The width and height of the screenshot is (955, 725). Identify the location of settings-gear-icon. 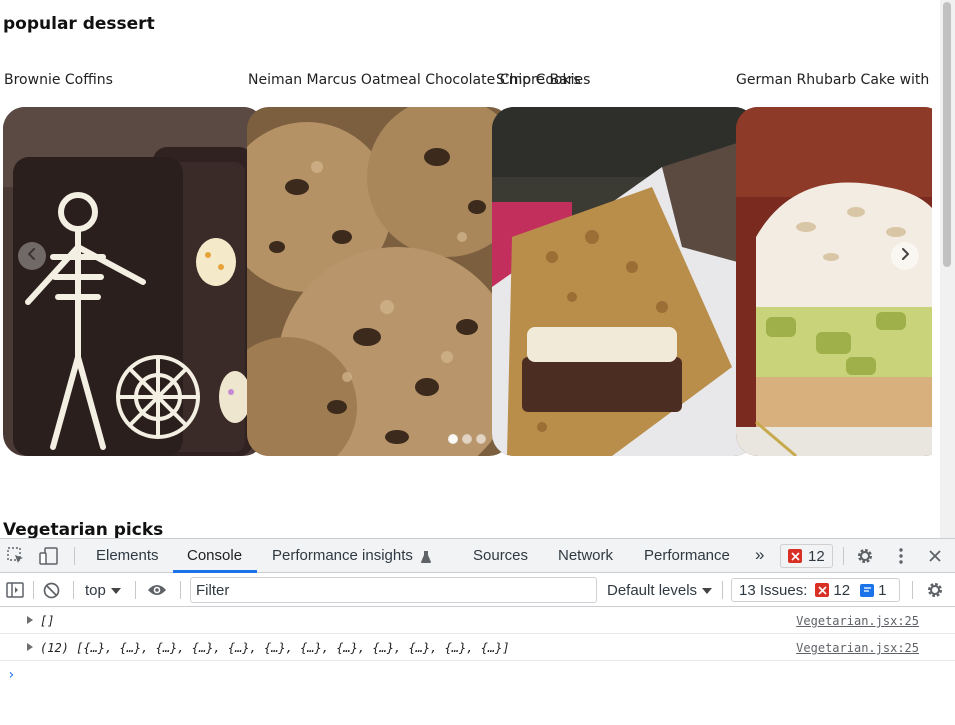
(865, 556).